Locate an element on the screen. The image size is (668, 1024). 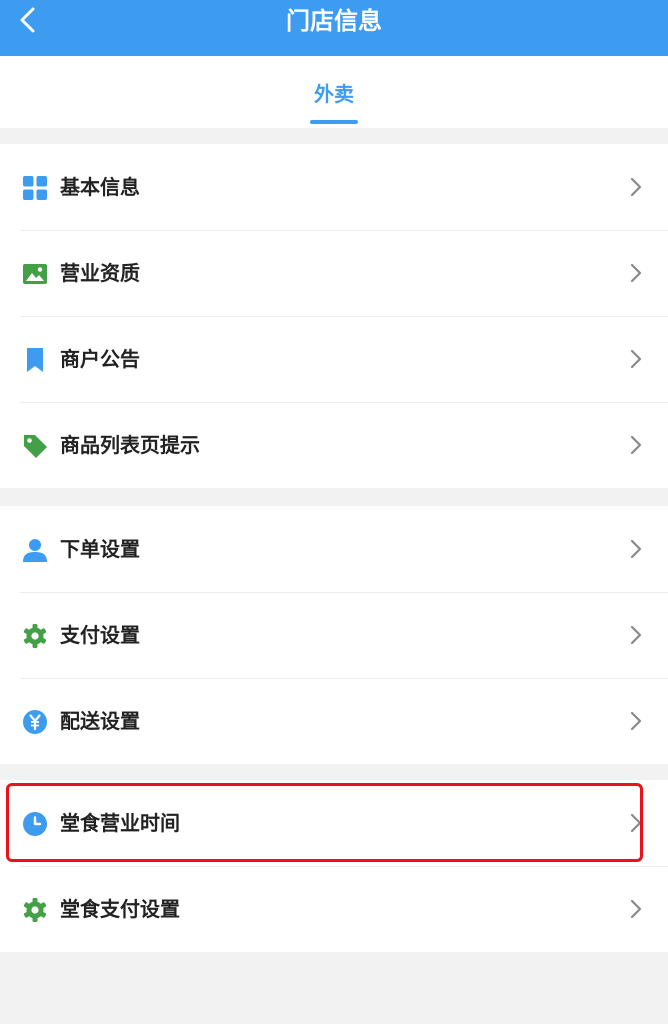
menu-item-dine-in-payment: 堂食支付设置 is located at coordinates (334, 909).